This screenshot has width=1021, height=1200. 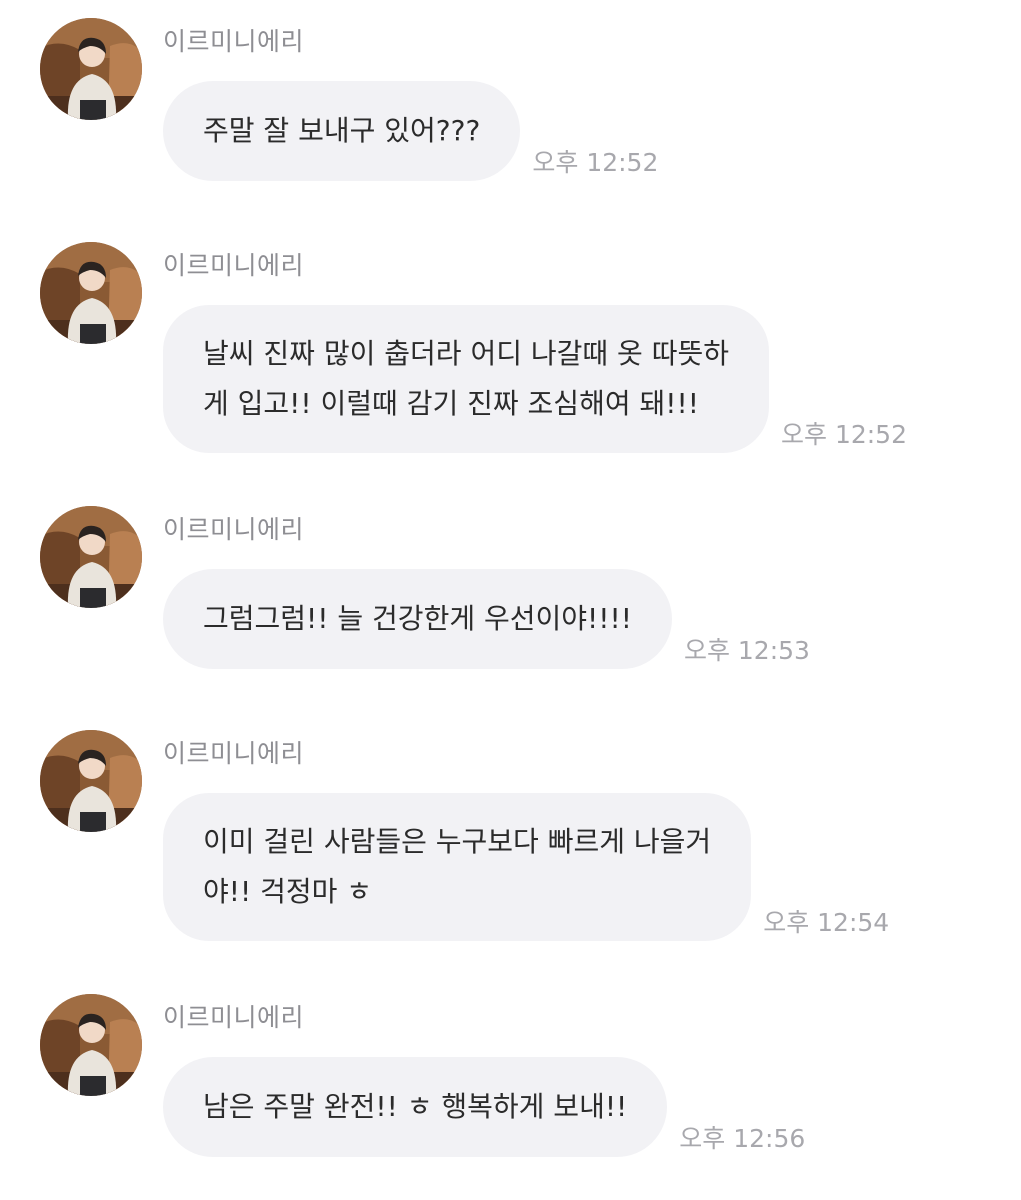 I want to click on message-time: 오후 12:56, so click(x=742, y=1138).